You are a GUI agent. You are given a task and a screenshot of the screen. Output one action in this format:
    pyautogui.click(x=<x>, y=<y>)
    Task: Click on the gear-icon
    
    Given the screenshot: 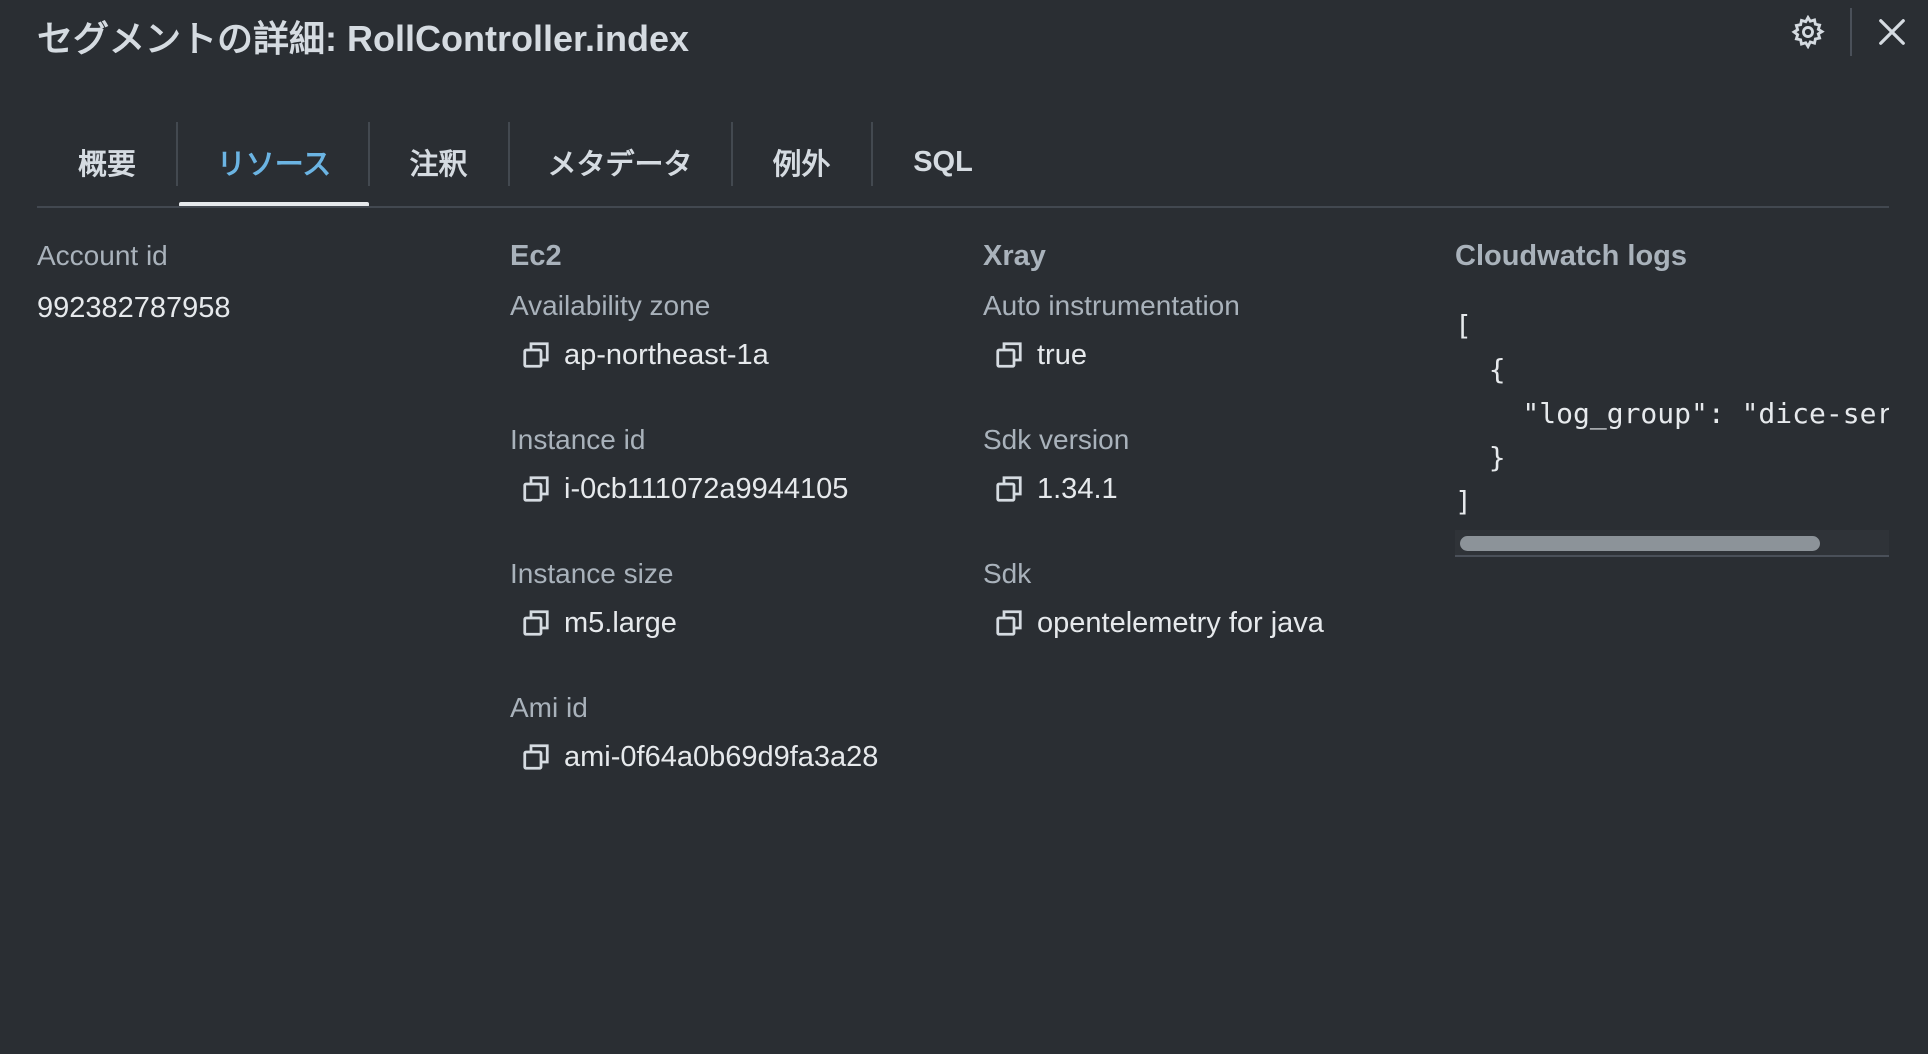 What is the action you would take?
    pyautogui.click(x=1808, y=32)
    